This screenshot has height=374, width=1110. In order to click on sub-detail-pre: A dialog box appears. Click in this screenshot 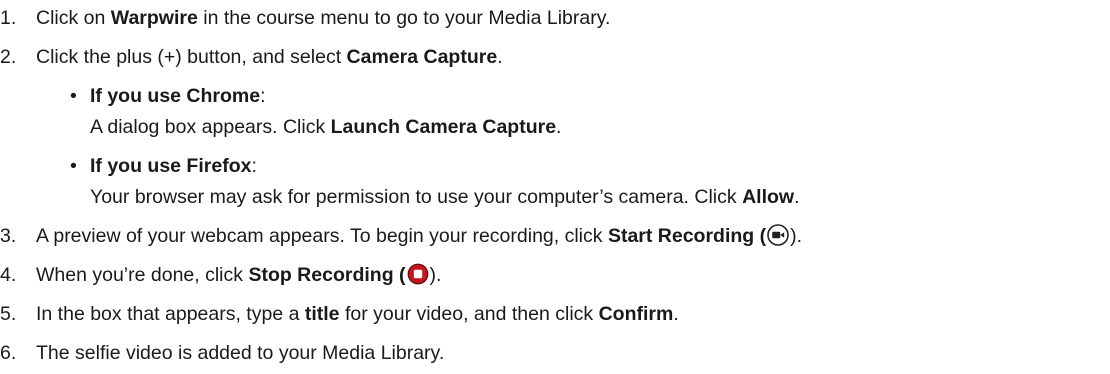, I will do `click(210, 127)`.